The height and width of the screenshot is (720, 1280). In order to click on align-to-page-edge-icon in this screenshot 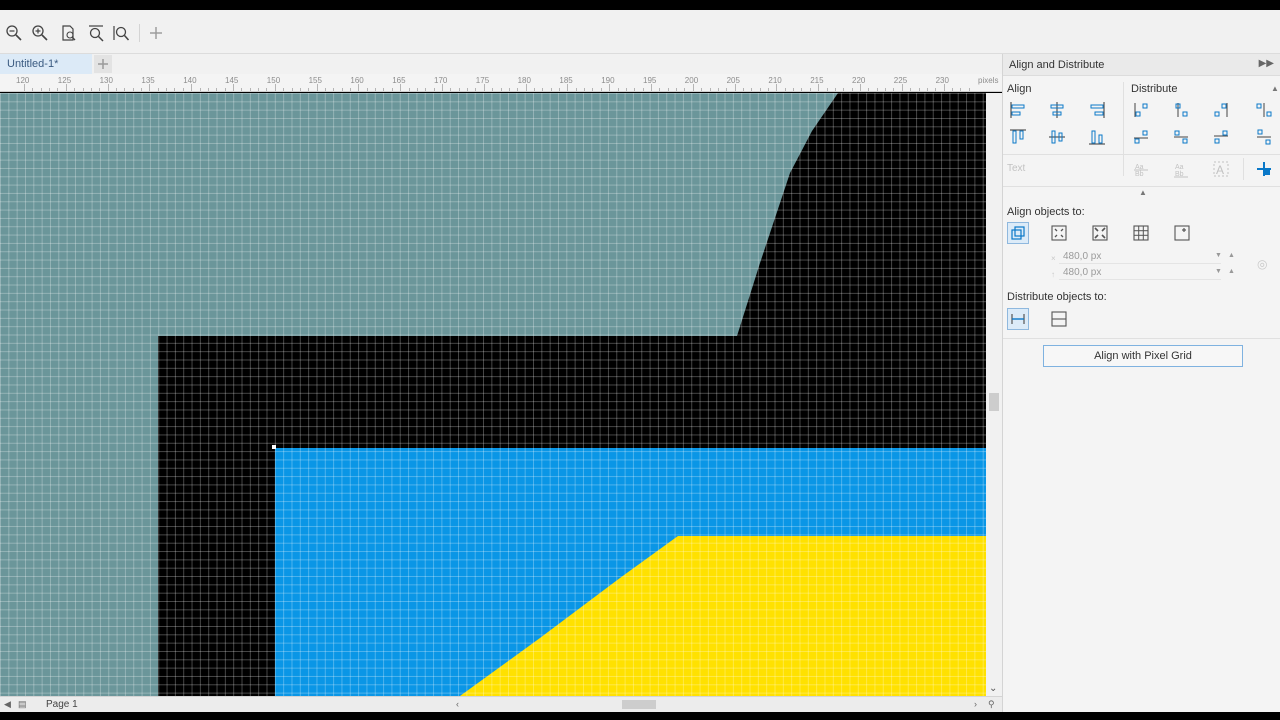, I will do `click(1059, 233)`.